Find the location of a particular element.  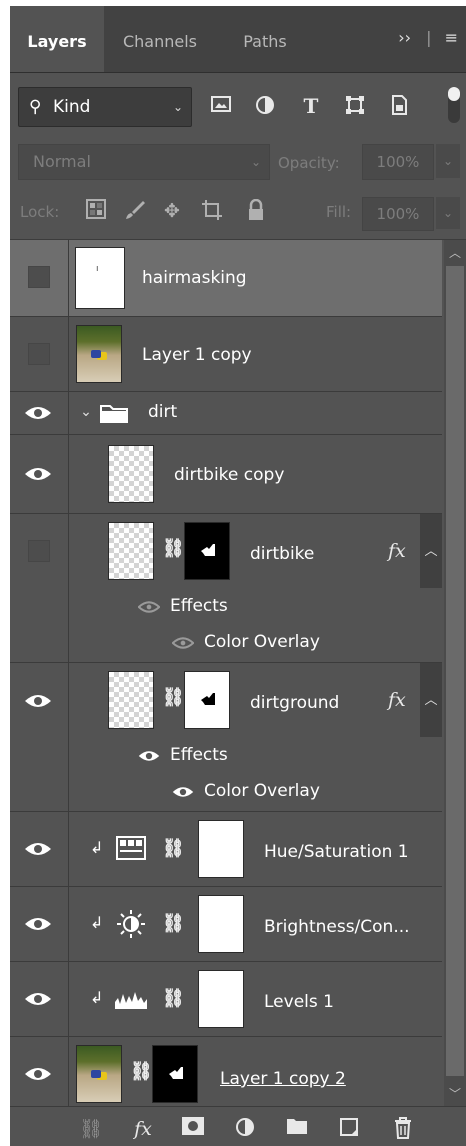

layer-name: dirtbike is located at coordinates (282, 554).